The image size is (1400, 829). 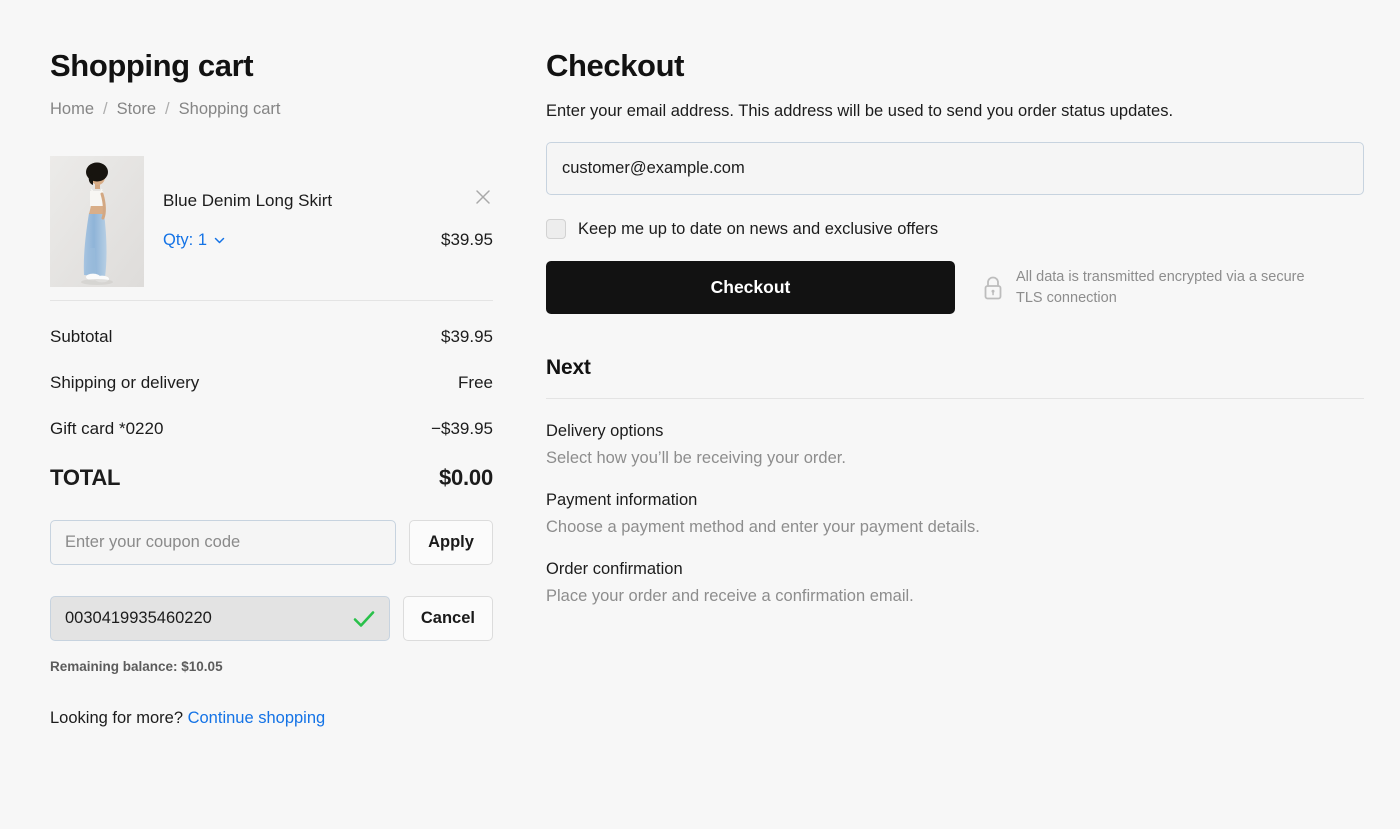 What do you see at coordinates (257, 718) in the screenshot?
I see `continue-shopping-link: Continue shopping` at bounding box center [257, 718].